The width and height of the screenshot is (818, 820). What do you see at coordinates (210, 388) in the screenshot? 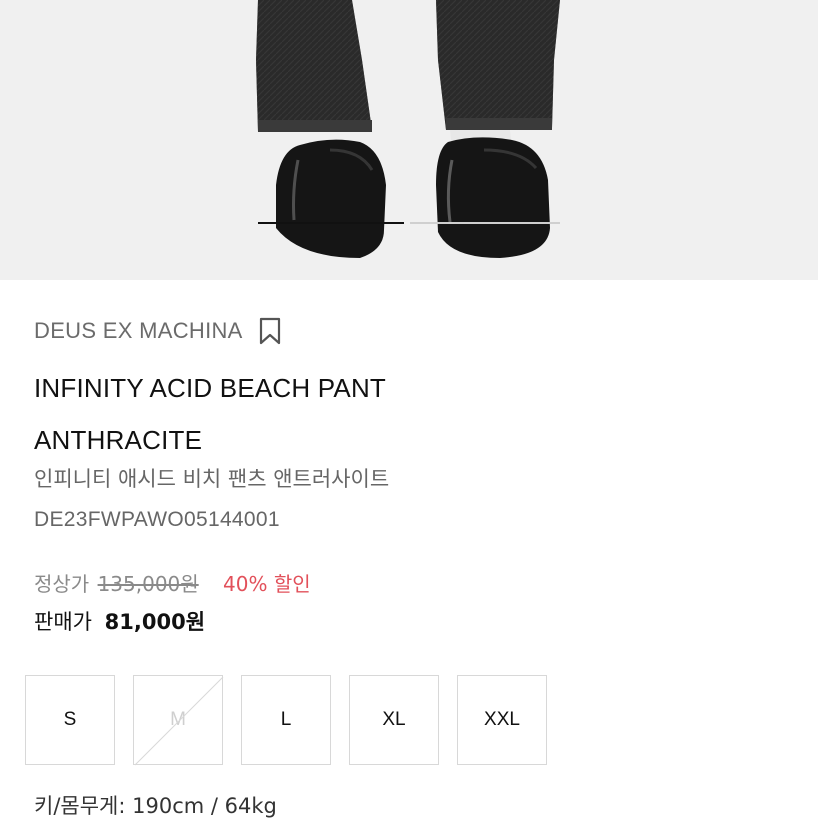
I see `product-title-line1: INFINITY ACID BEACH PANT` at bounding box center [210, 388].